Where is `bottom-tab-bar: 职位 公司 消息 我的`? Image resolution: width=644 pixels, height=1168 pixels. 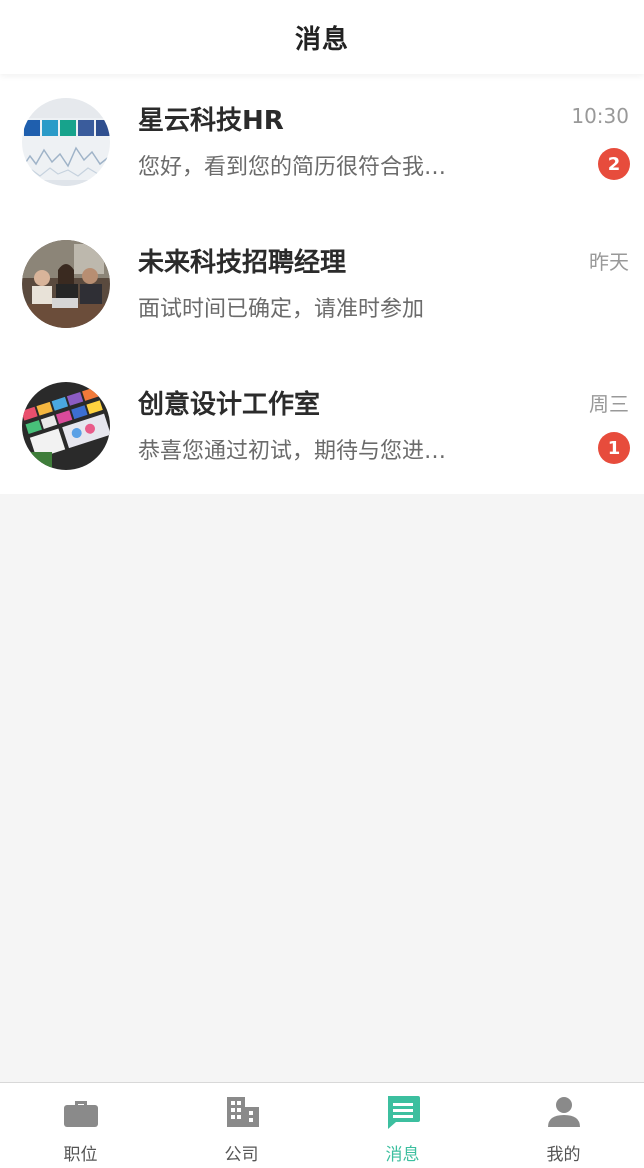
bottom-tab-bar: 职位 公司 消息 我的 is located at coordinates (322, 1125).